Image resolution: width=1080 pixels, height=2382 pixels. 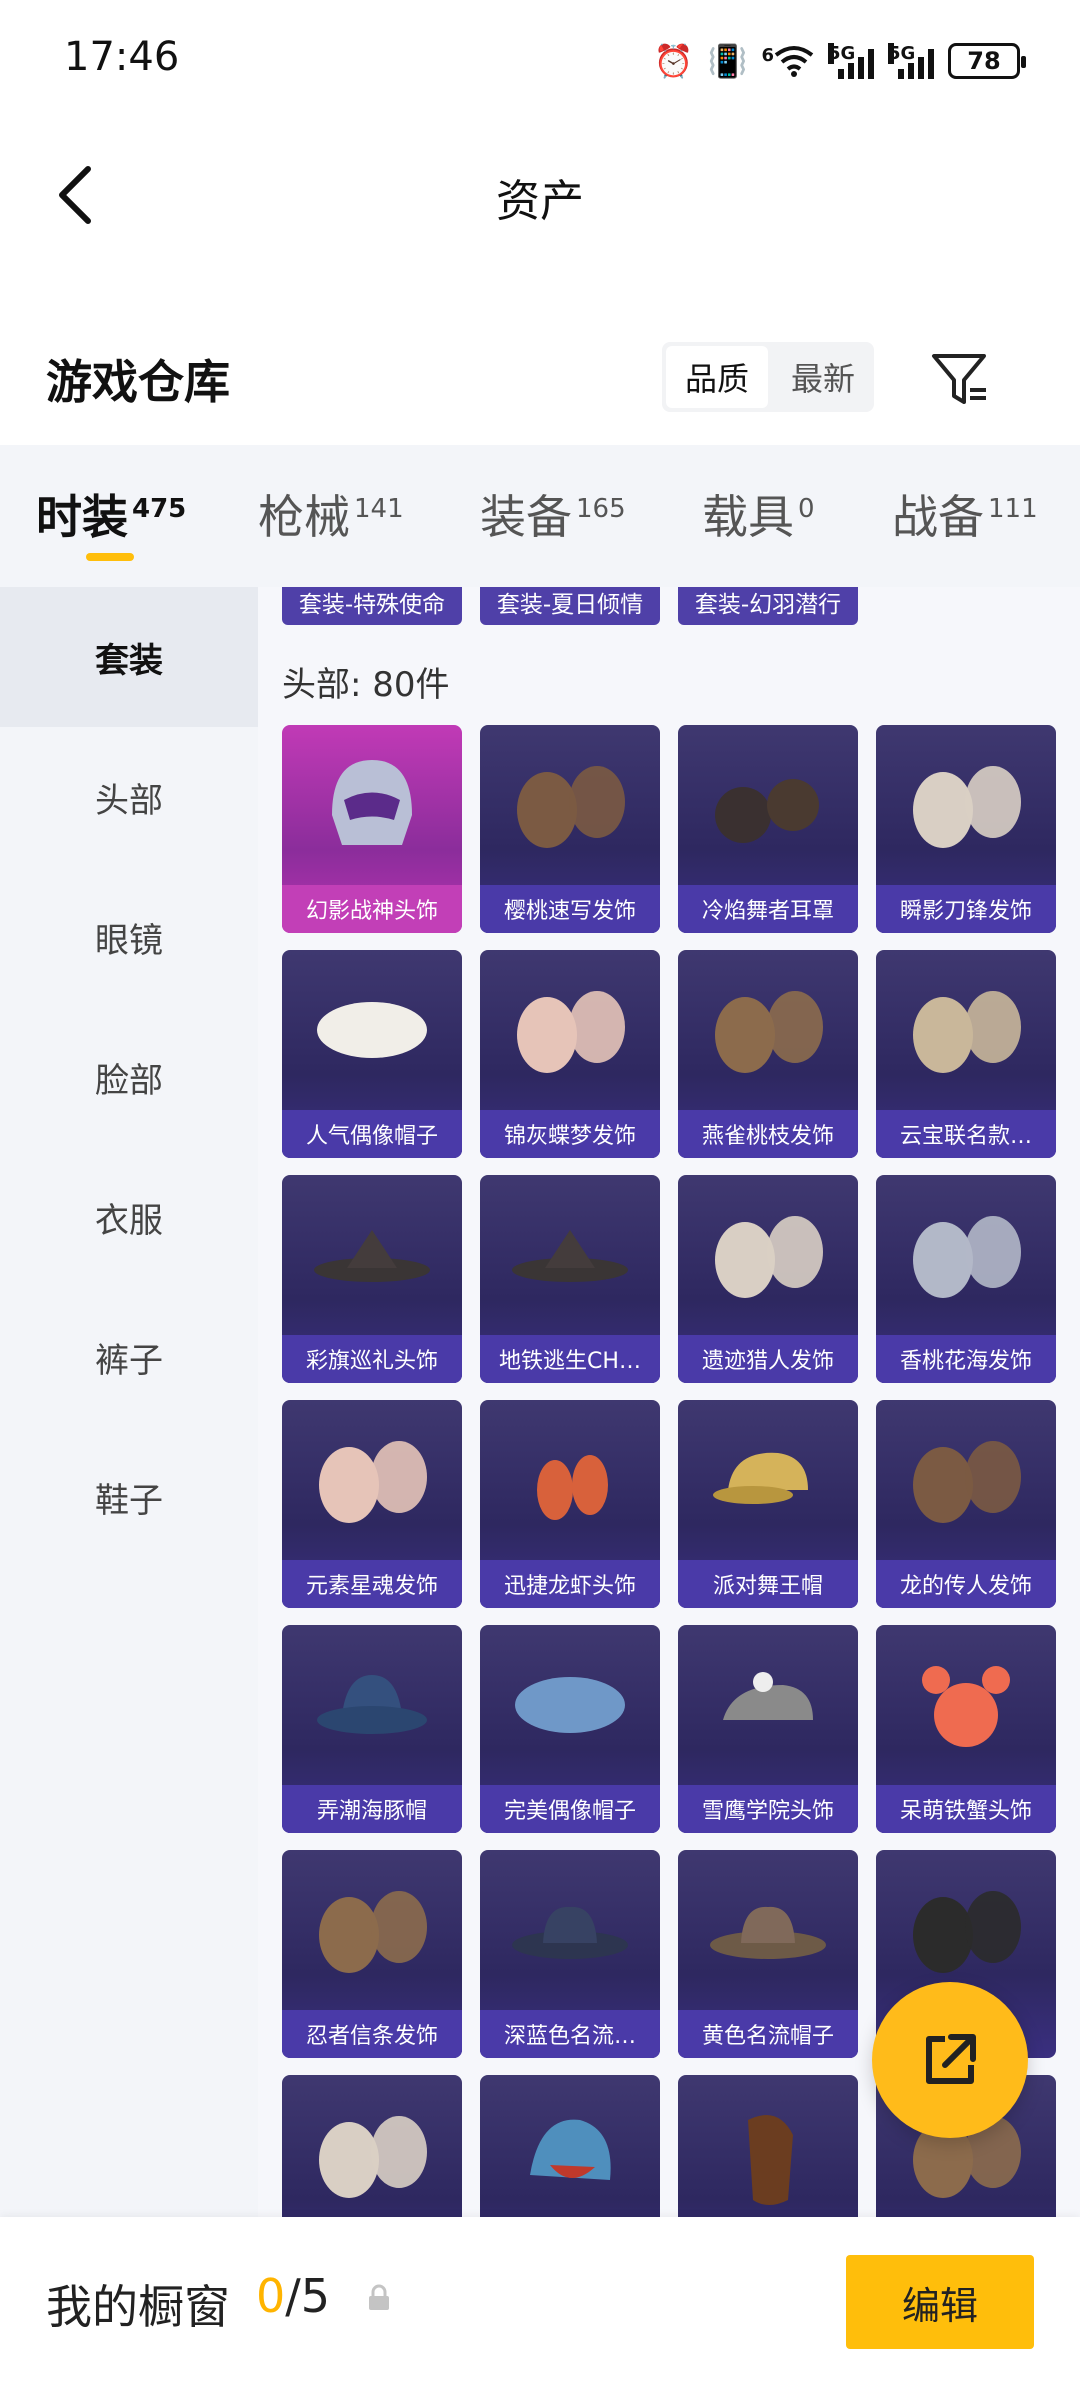 What do you see at coordinates (768, 1359) in the screenshot?
I see `item-name: 遗迹猎人发饰` at bounding box center [768, 1359].